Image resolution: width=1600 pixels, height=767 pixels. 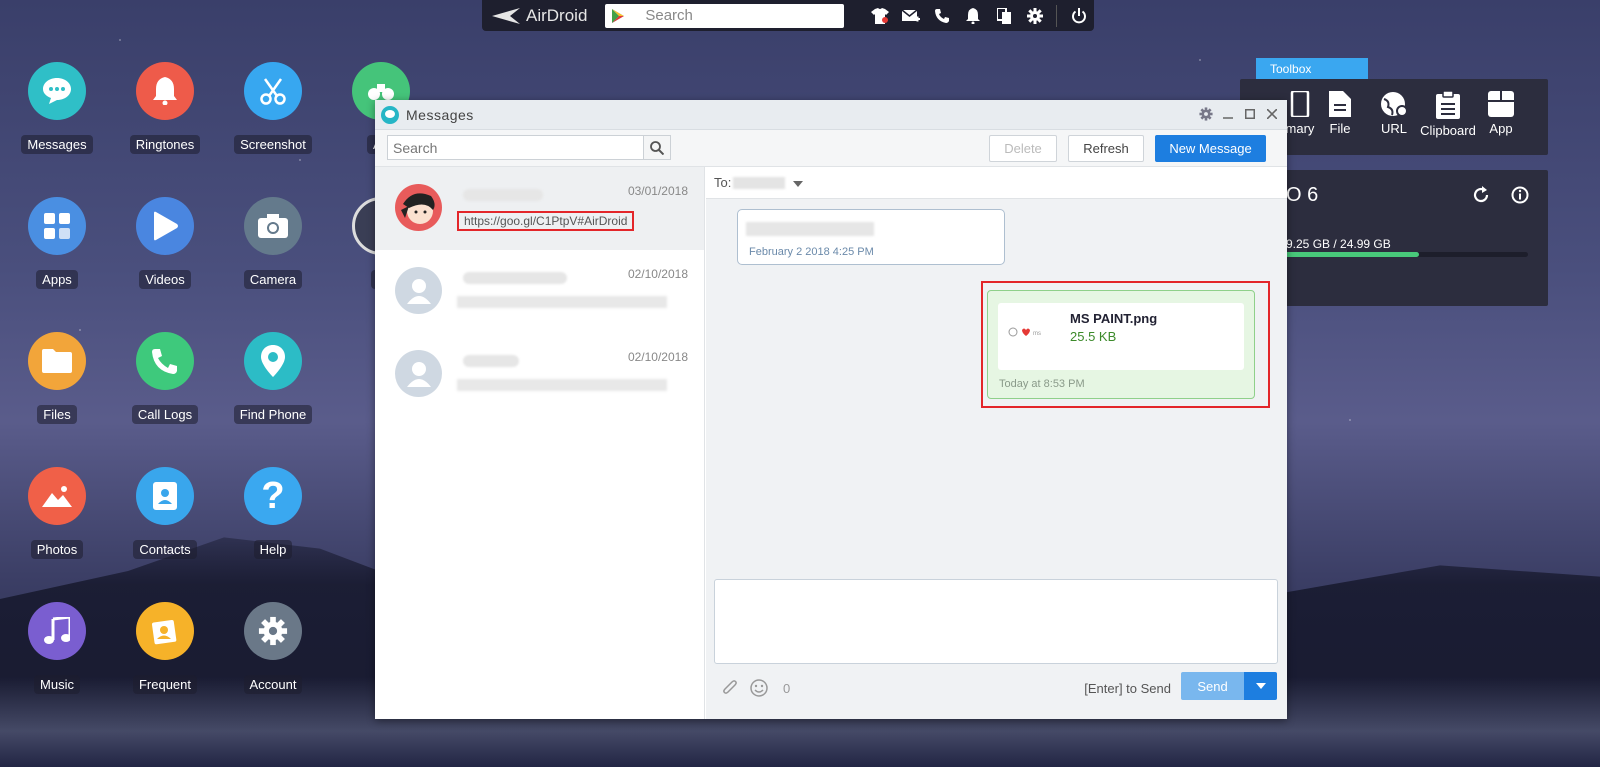 I want to click on app-account: Account, so click(x=273, y=648).